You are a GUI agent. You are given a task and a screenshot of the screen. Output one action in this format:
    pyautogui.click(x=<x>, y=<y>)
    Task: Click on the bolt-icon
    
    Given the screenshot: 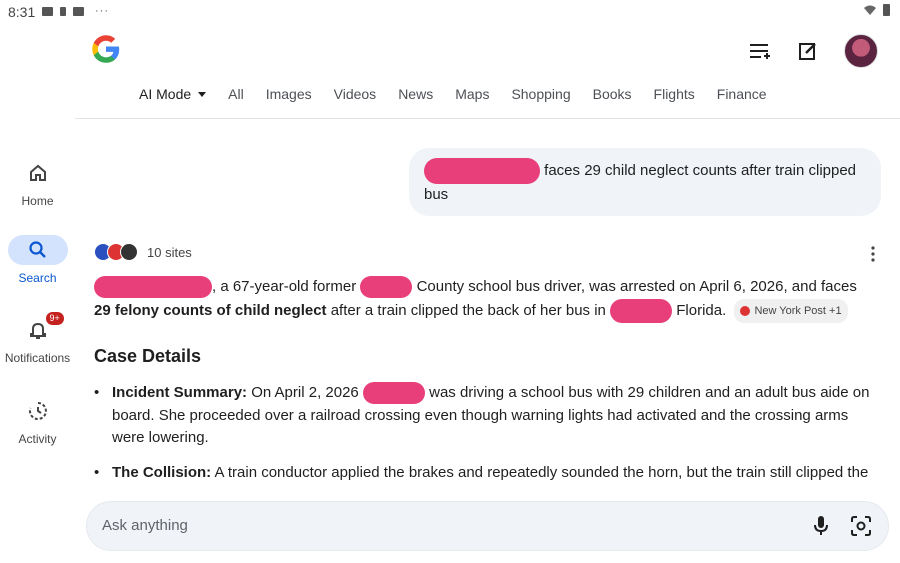 What is the action you would take?
    pyautogui.click(x=63, y=11)
    